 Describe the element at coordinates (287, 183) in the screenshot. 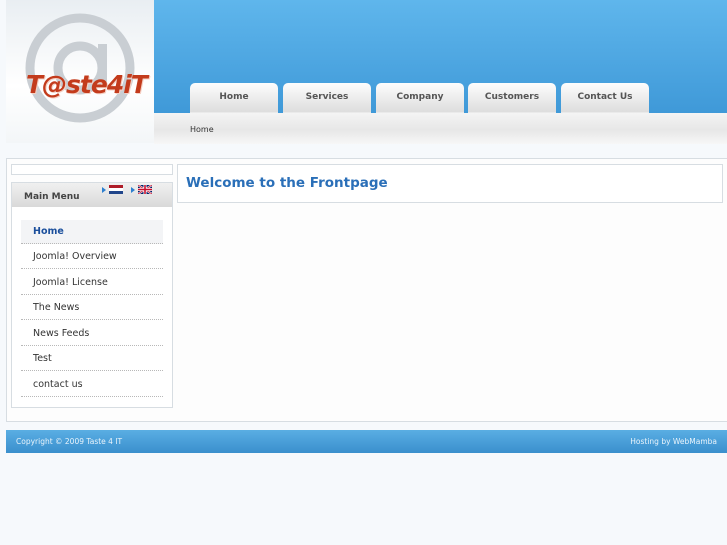

I see `page-title: Welcome to the Frontpage` at that location.